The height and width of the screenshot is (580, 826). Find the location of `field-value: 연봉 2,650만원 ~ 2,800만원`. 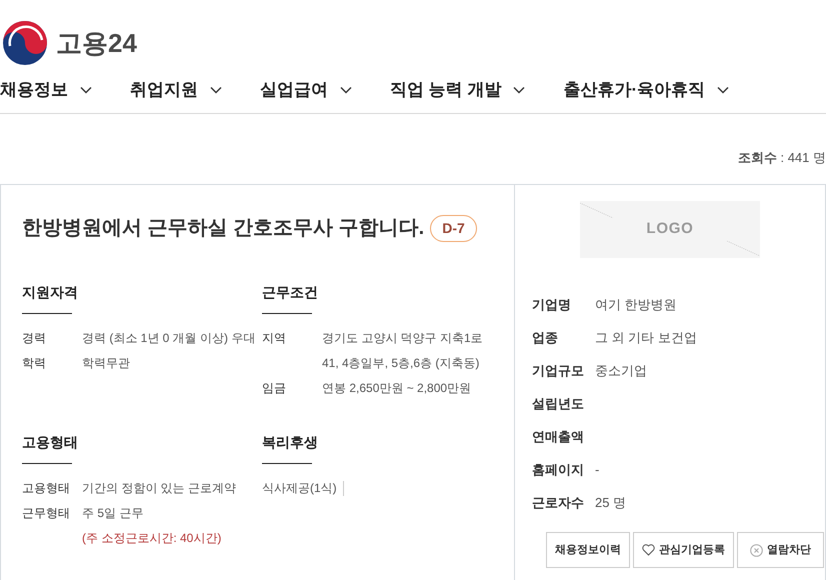

field-value: 연봉 2,650만원 ~ 2,800만원 is located at coordinates (397, 388).